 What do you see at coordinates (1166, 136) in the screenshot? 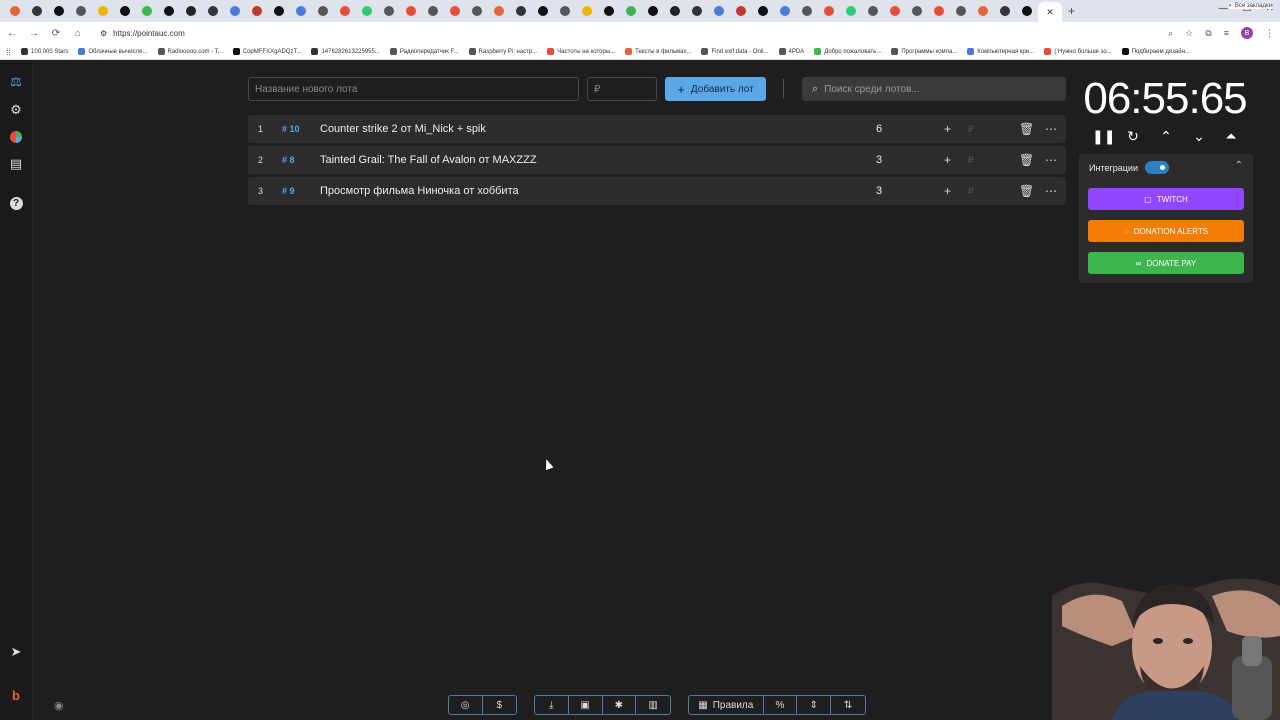
I see `chevron-up-icon: ⌃` at bounding box center [1166, 136].